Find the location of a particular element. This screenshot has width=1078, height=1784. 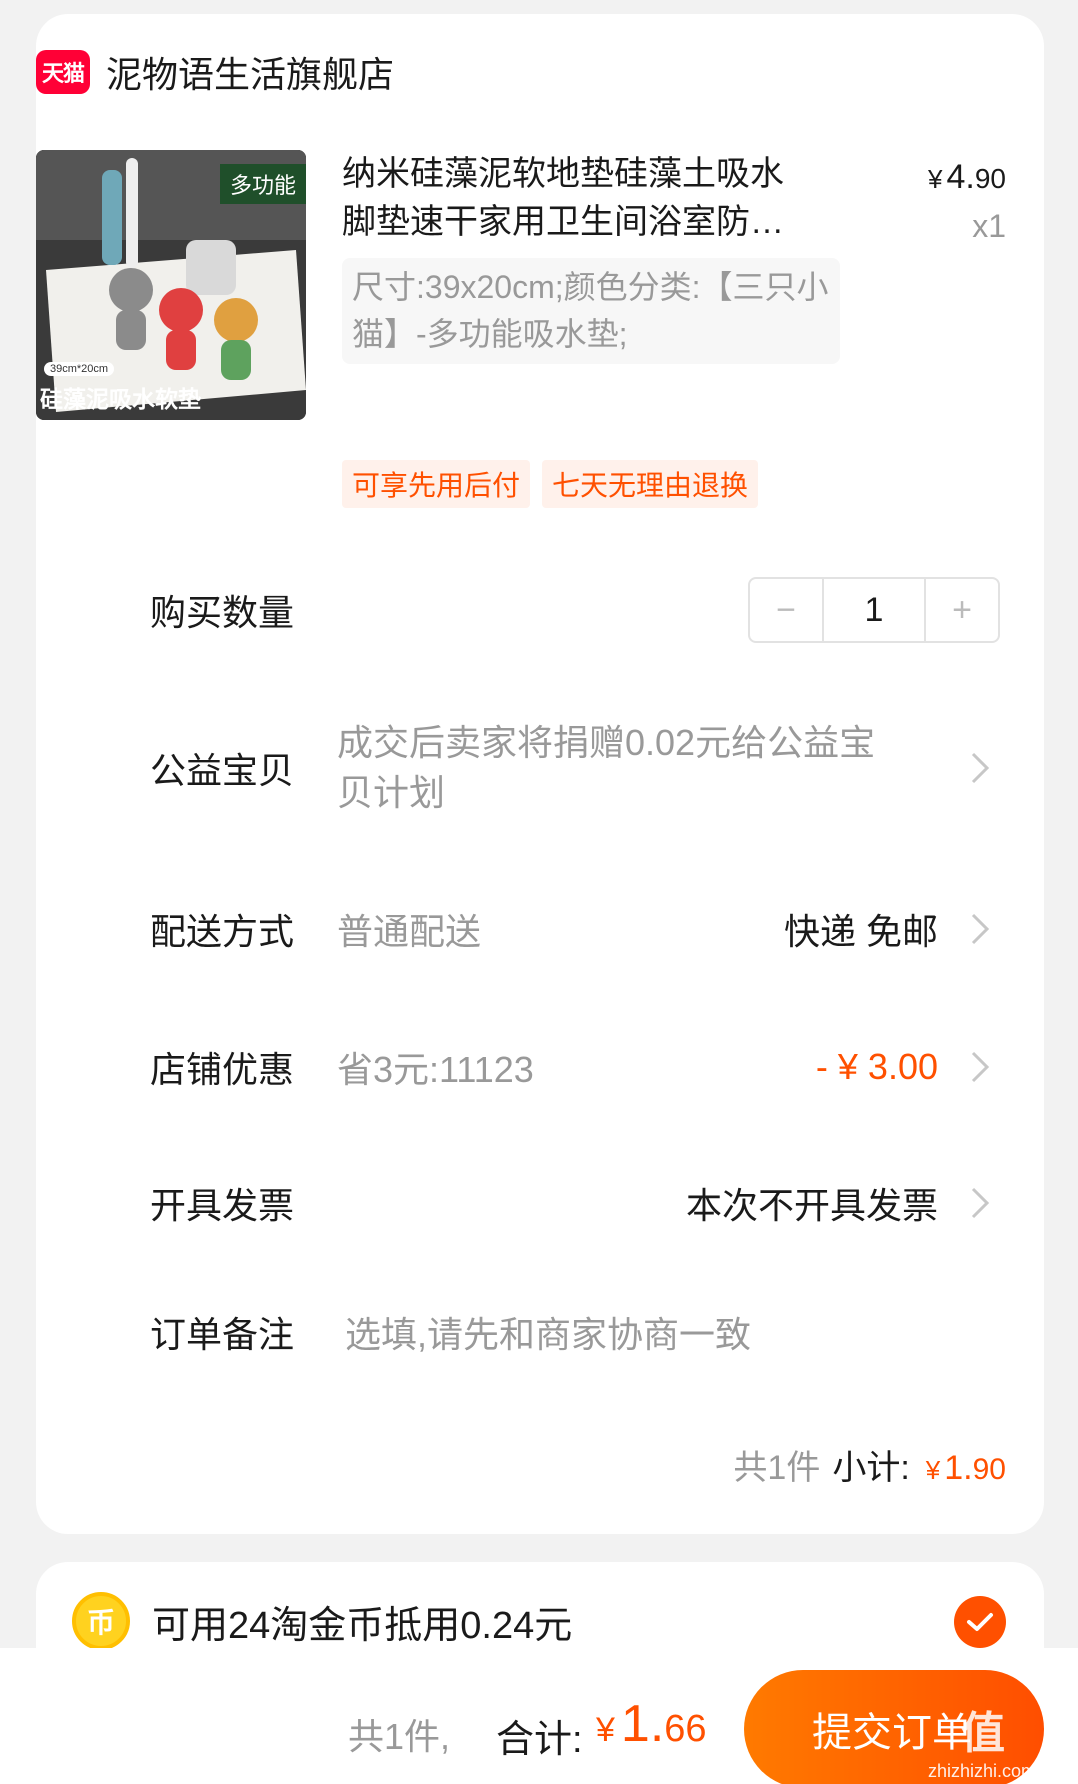

order-note-label: 订单备注 is located at coordinates (222, 1334).